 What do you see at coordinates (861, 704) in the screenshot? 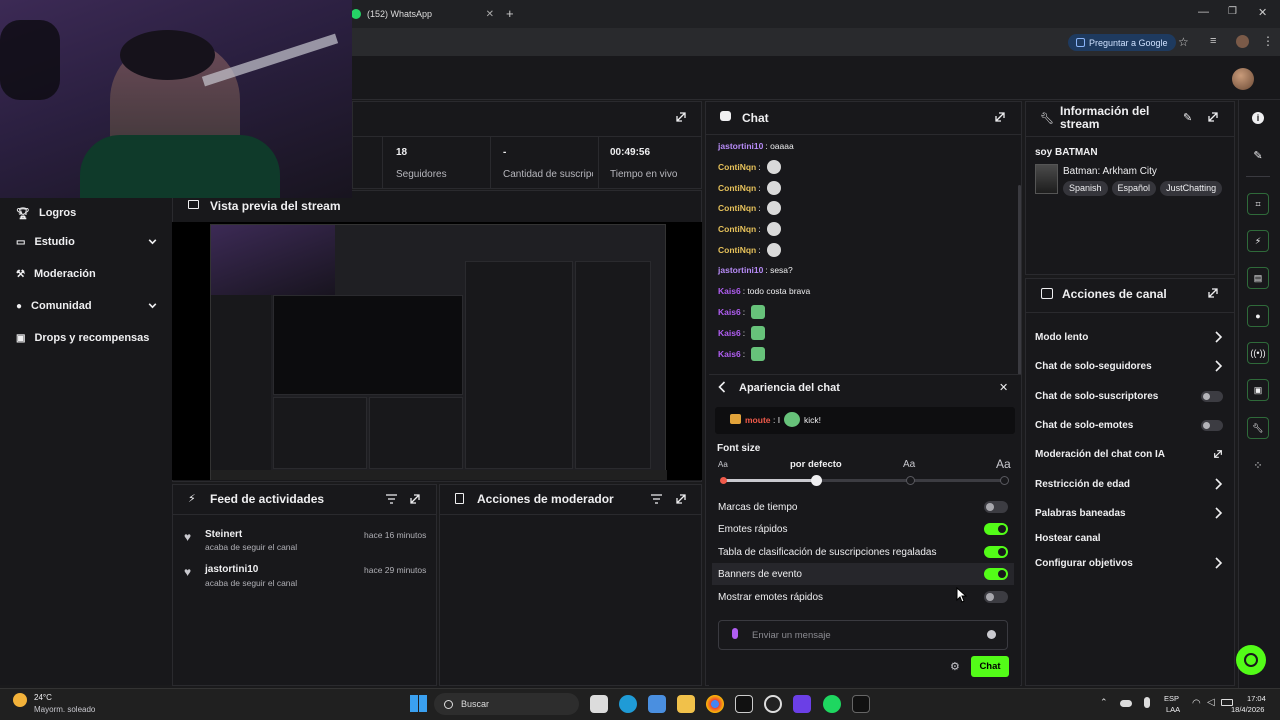
I see `tiktok-icon` at bounding box center [861, 704].